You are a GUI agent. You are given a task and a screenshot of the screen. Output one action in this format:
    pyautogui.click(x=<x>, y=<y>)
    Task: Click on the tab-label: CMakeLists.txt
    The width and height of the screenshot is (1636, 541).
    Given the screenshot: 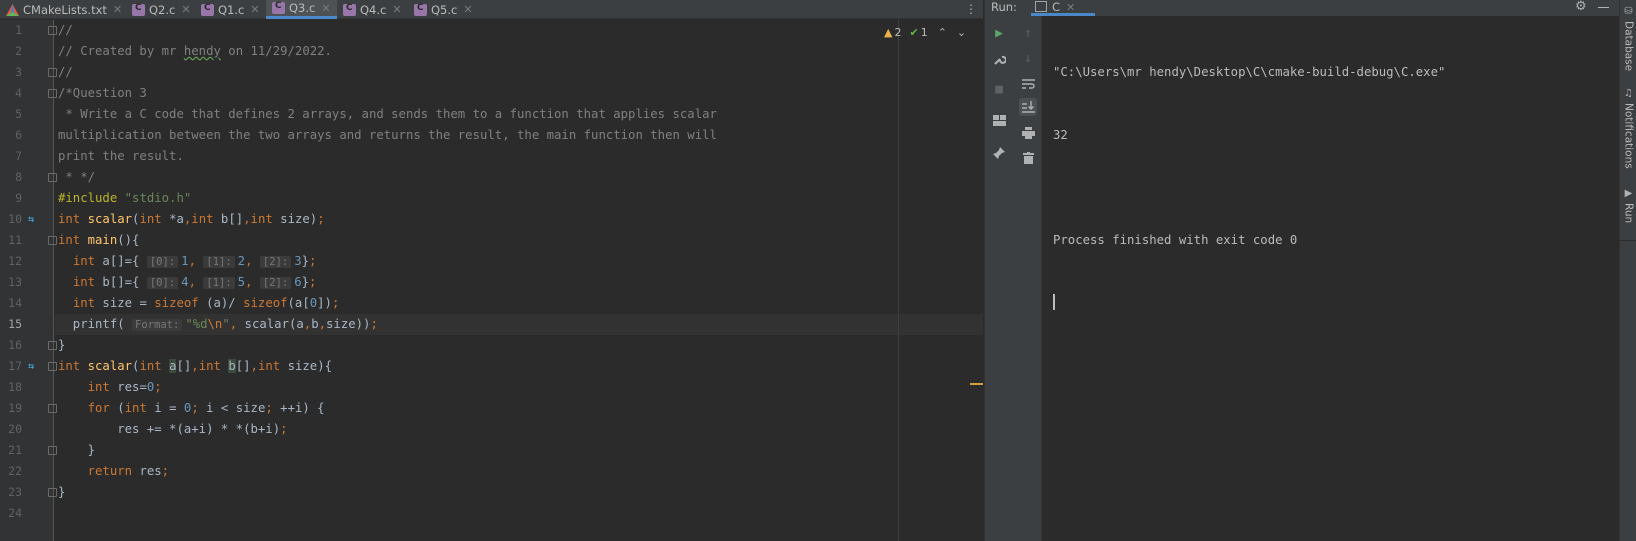 What is the action you would take?
    pyautogui.click(x=65, y=9)
    